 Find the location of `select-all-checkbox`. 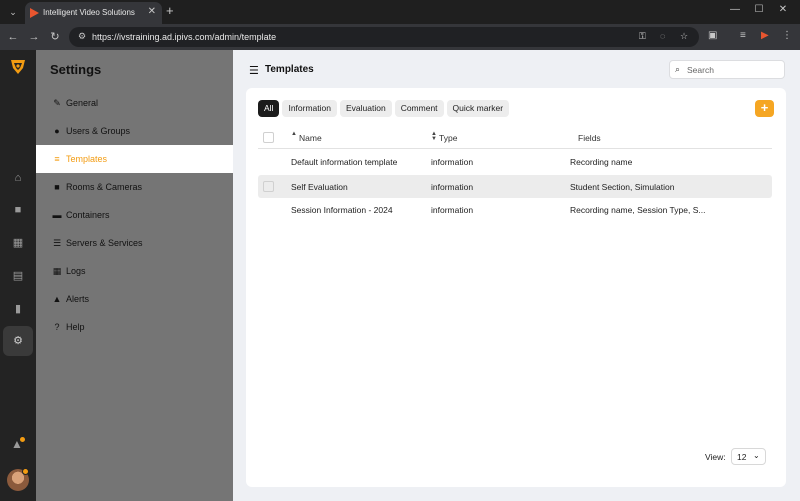

select-all-checkbox is located at coordinates (268, 137).